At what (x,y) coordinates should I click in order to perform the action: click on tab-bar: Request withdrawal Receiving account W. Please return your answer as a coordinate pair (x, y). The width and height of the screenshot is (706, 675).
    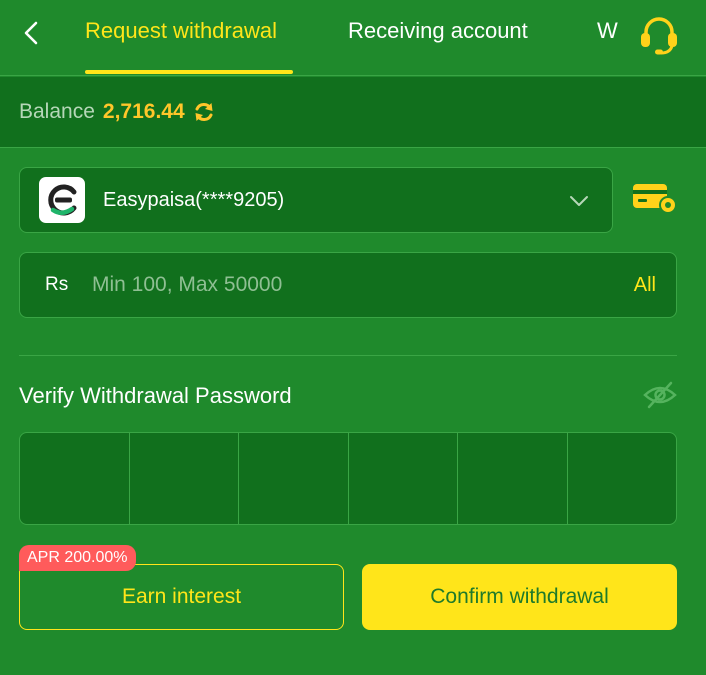
    Looking at the image, I should click on (350, 38).